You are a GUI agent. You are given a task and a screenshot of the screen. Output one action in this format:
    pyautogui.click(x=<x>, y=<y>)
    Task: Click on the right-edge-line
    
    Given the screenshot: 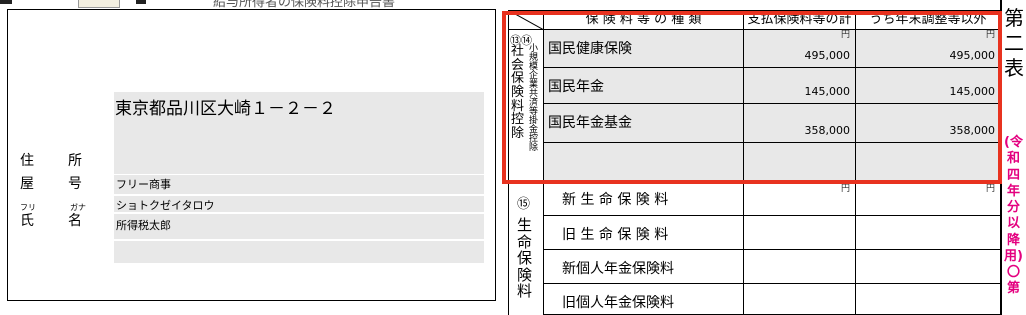 What is the action you would take?
    pyautogui.click(x=1001, y=157)
    